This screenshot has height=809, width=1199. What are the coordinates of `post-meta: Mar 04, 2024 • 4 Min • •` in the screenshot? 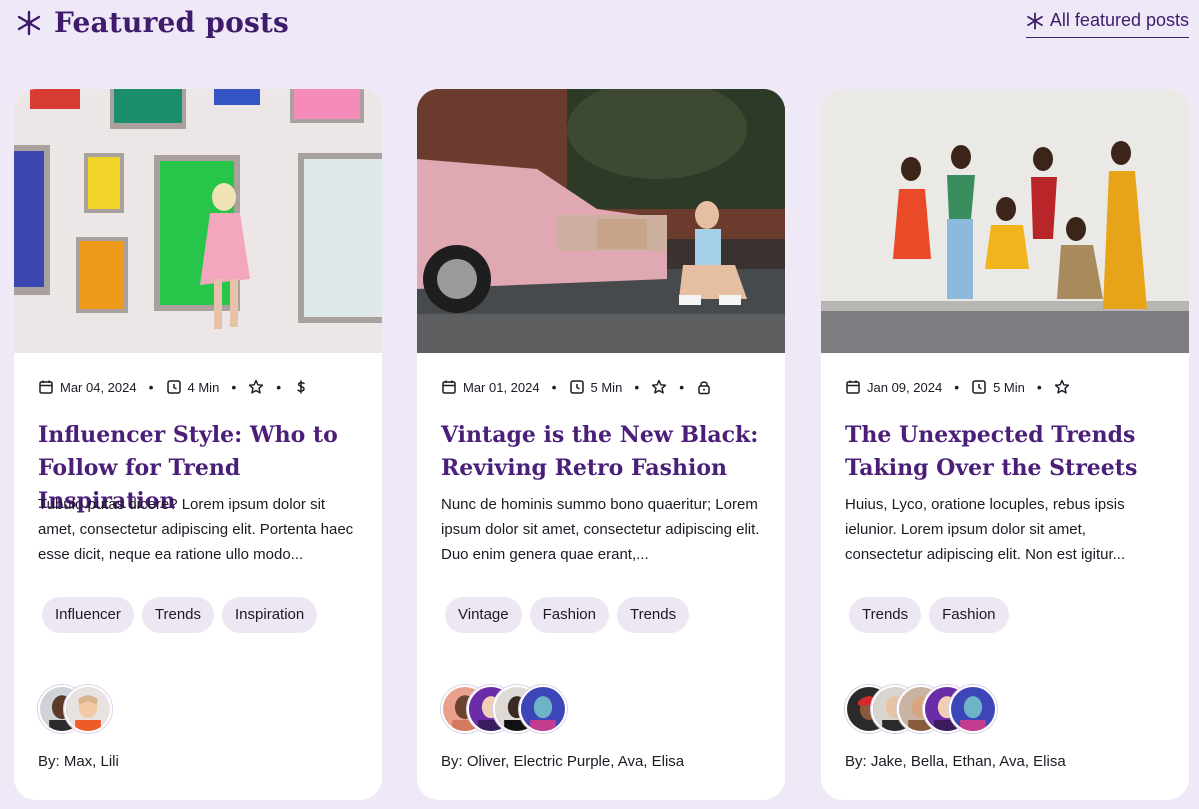 It's located at (200, 387).